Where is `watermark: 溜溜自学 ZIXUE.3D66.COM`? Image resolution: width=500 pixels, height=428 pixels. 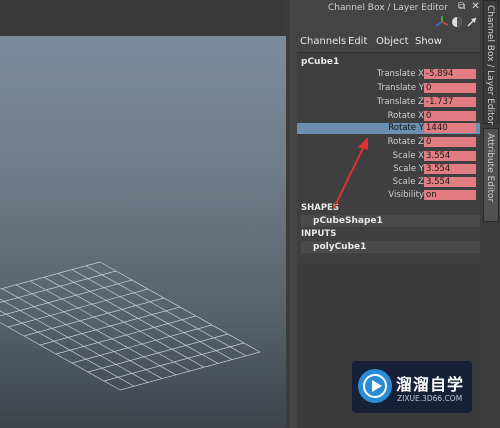
watermark: 溜溜自学 ZIXUE.3D66.COM is located at coordinates (412, 387).